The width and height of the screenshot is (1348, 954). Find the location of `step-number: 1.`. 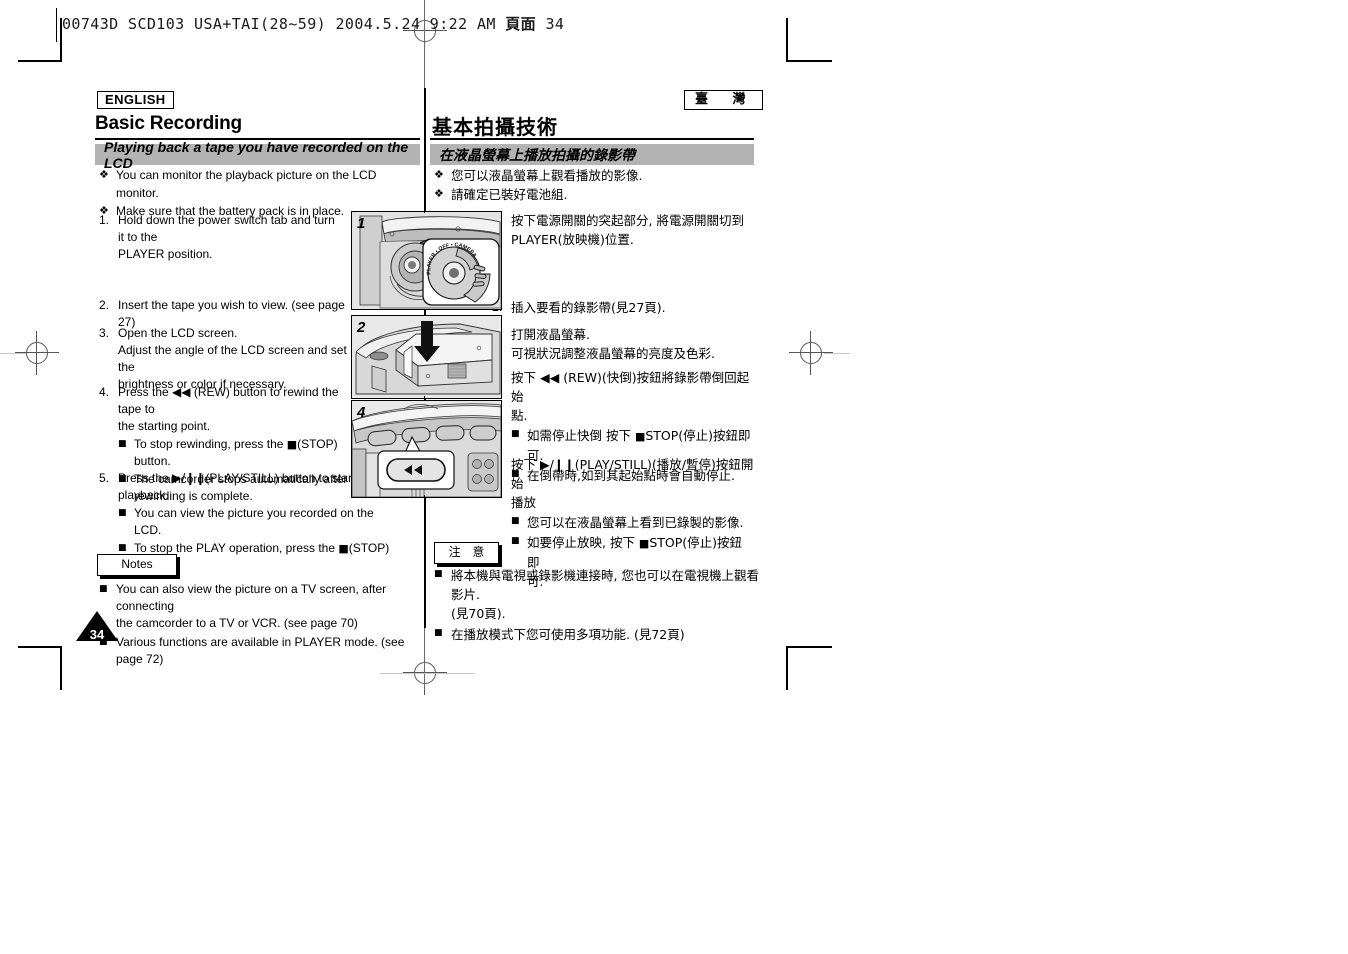

step-number: 1. is located at coordinates (104, 220).